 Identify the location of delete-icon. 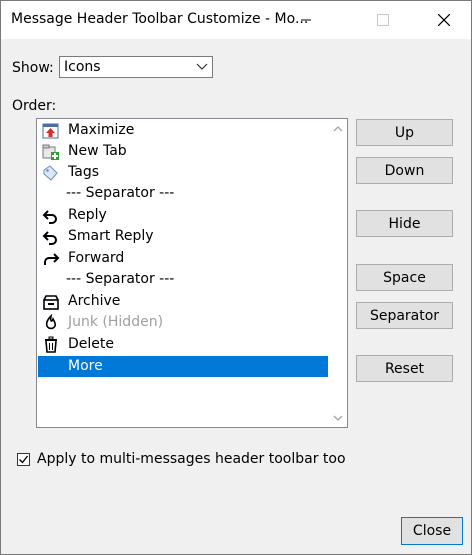
(51, 345).